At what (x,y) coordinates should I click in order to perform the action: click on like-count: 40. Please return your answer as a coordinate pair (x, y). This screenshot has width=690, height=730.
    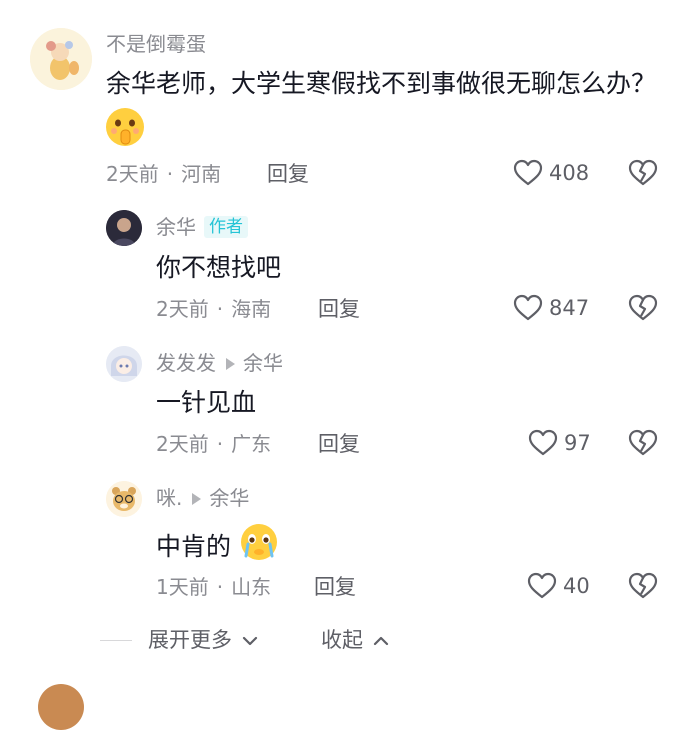
    Looking at the image, I should click on (576, 586).